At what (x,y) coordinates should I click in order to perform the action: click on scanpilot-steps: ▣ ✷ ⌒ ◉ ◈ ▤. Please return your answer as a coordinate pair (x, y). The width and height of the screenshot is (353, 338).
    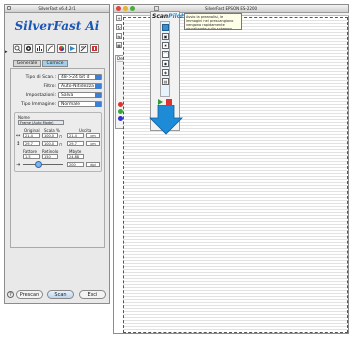
    Looking at the image, I should click on (165, 59).